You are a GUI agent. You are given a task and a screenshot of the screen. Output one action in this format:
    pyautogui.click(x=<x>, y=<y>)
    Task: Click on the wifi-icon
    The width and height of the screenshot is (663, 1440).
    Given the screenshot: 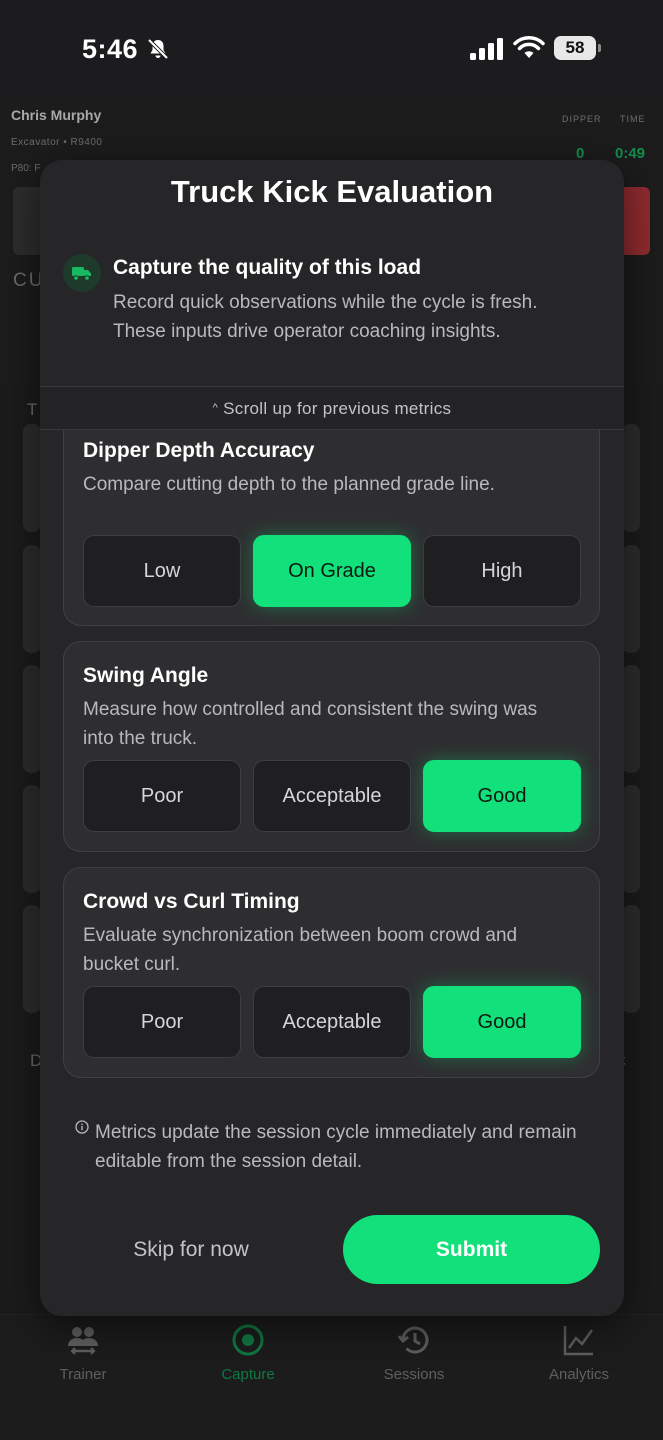 What is the action you would take?
    pyautogui.click(x=529, y=47)
    